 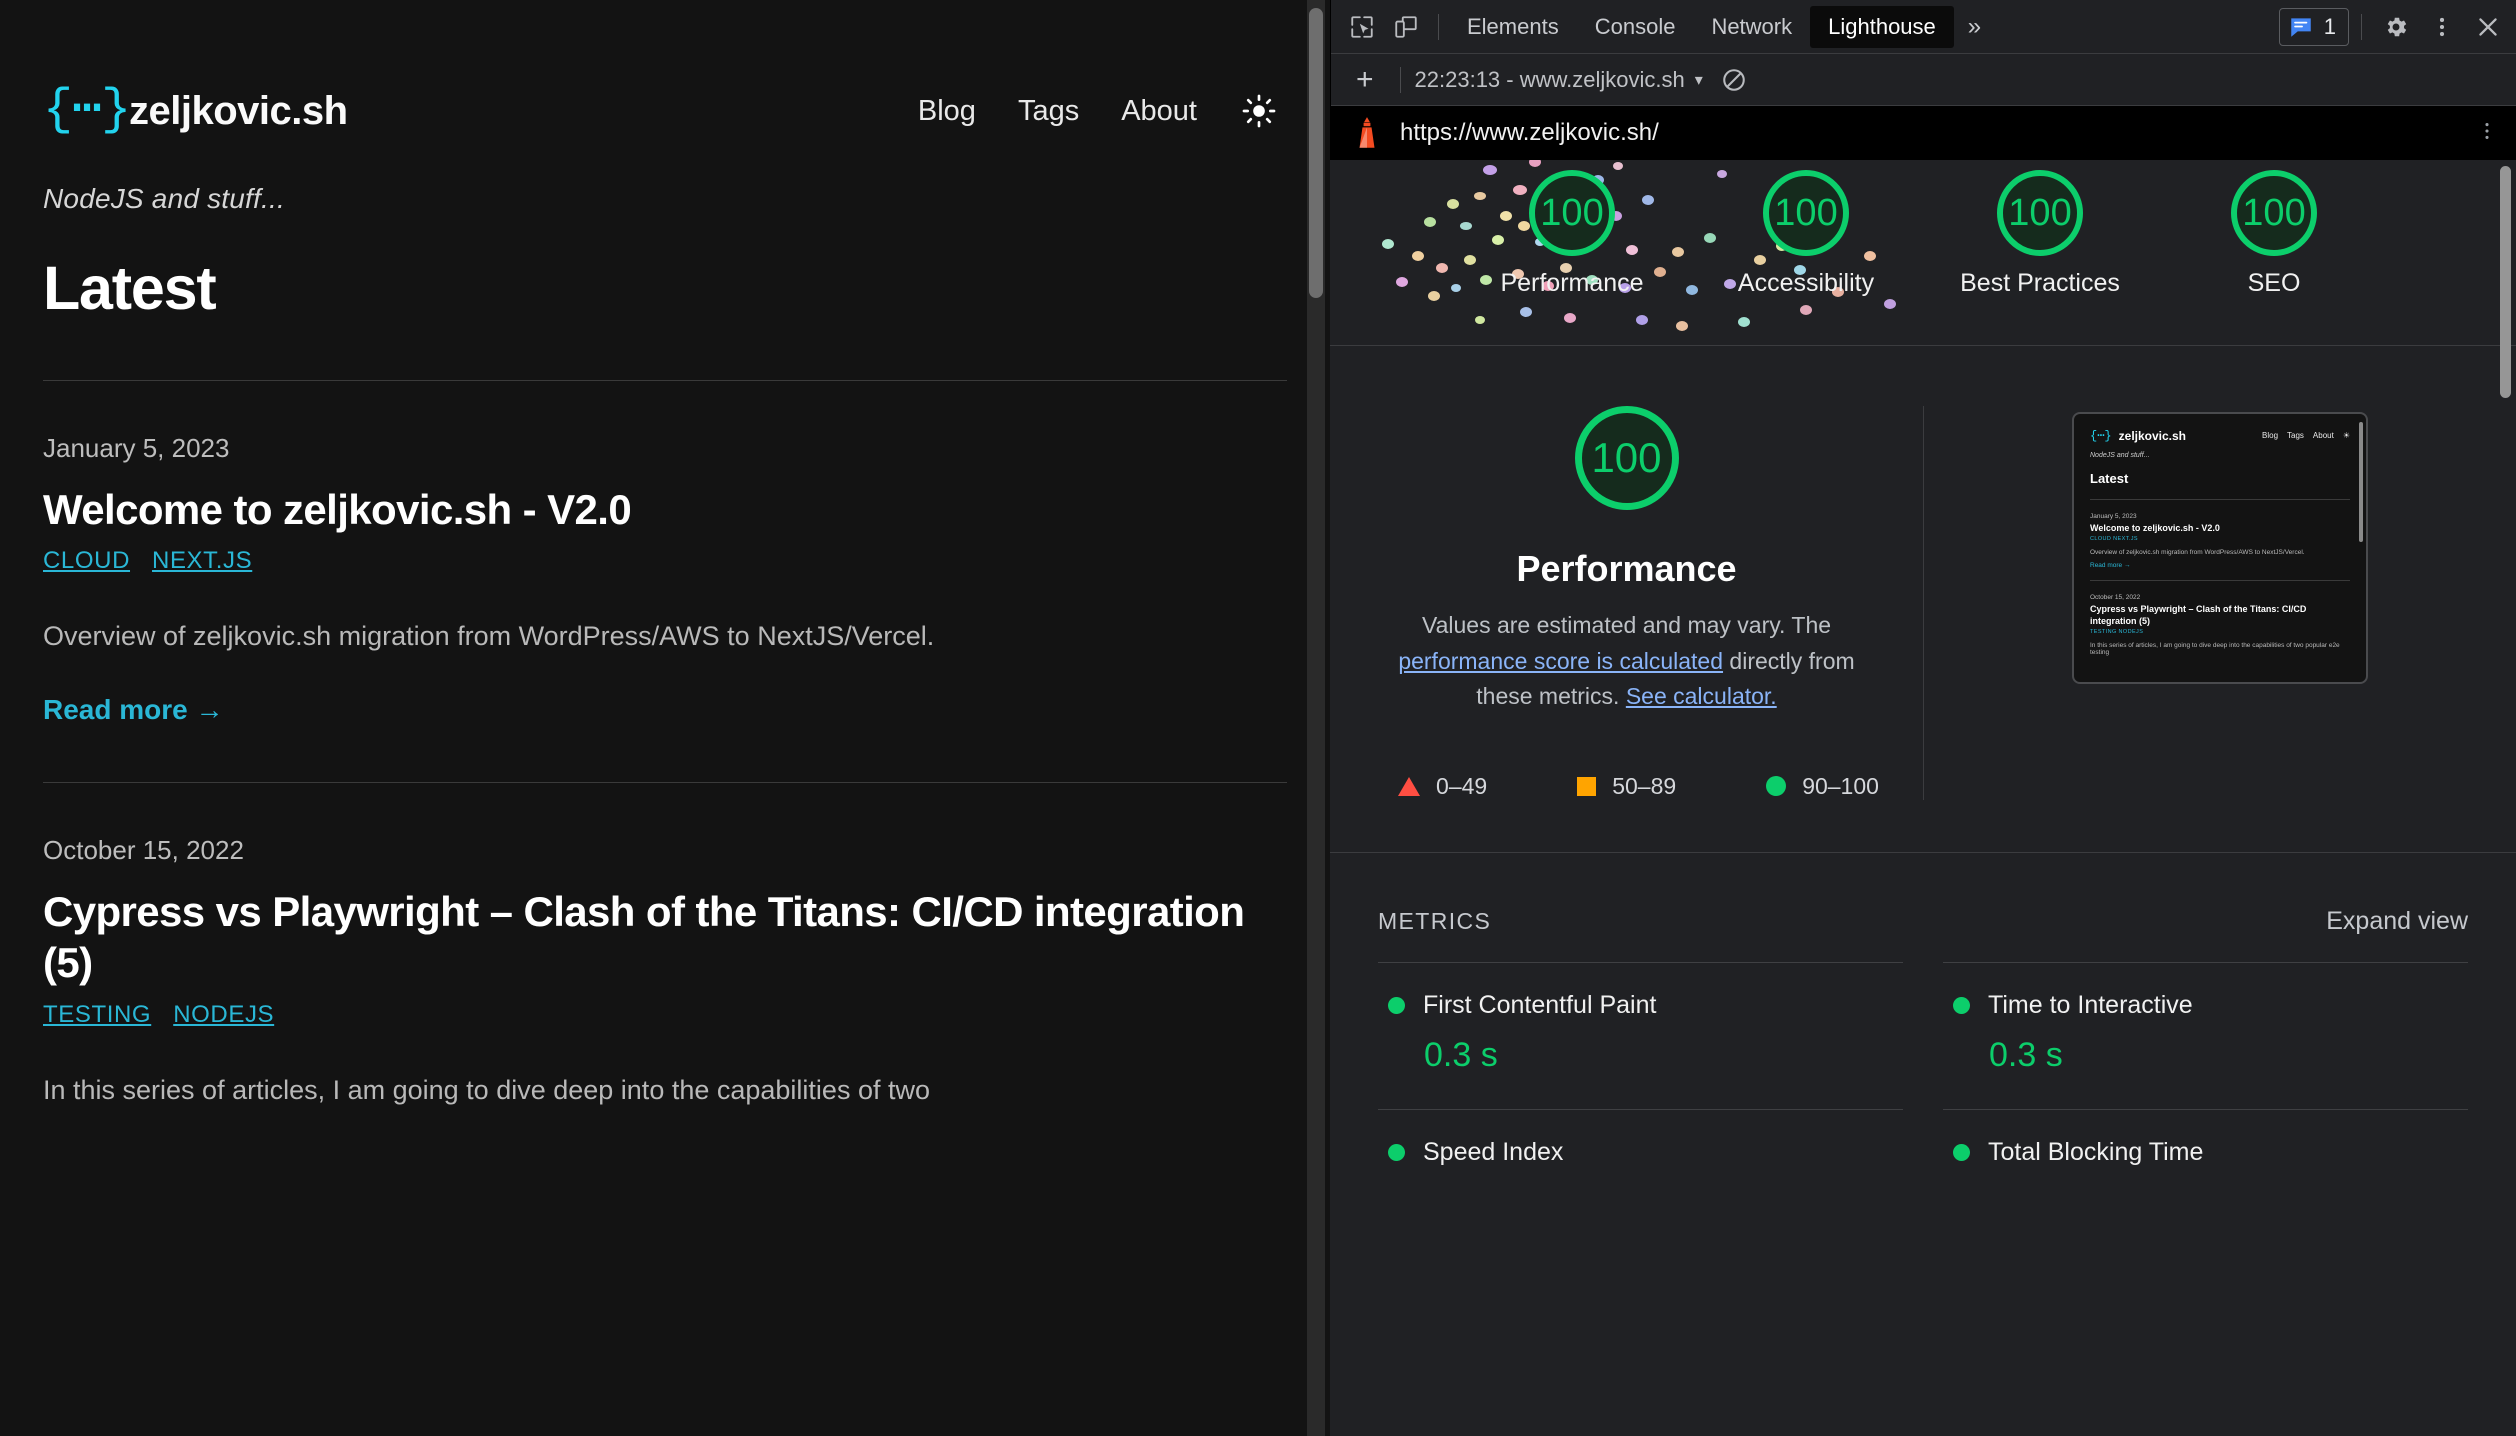 What do you see at coordinates (2220, 436) in the screenshot?
I see `thumb-header: {⋯} zeljkovic.sh Blog Tags About ☀` at bounding box center [2220, 436].